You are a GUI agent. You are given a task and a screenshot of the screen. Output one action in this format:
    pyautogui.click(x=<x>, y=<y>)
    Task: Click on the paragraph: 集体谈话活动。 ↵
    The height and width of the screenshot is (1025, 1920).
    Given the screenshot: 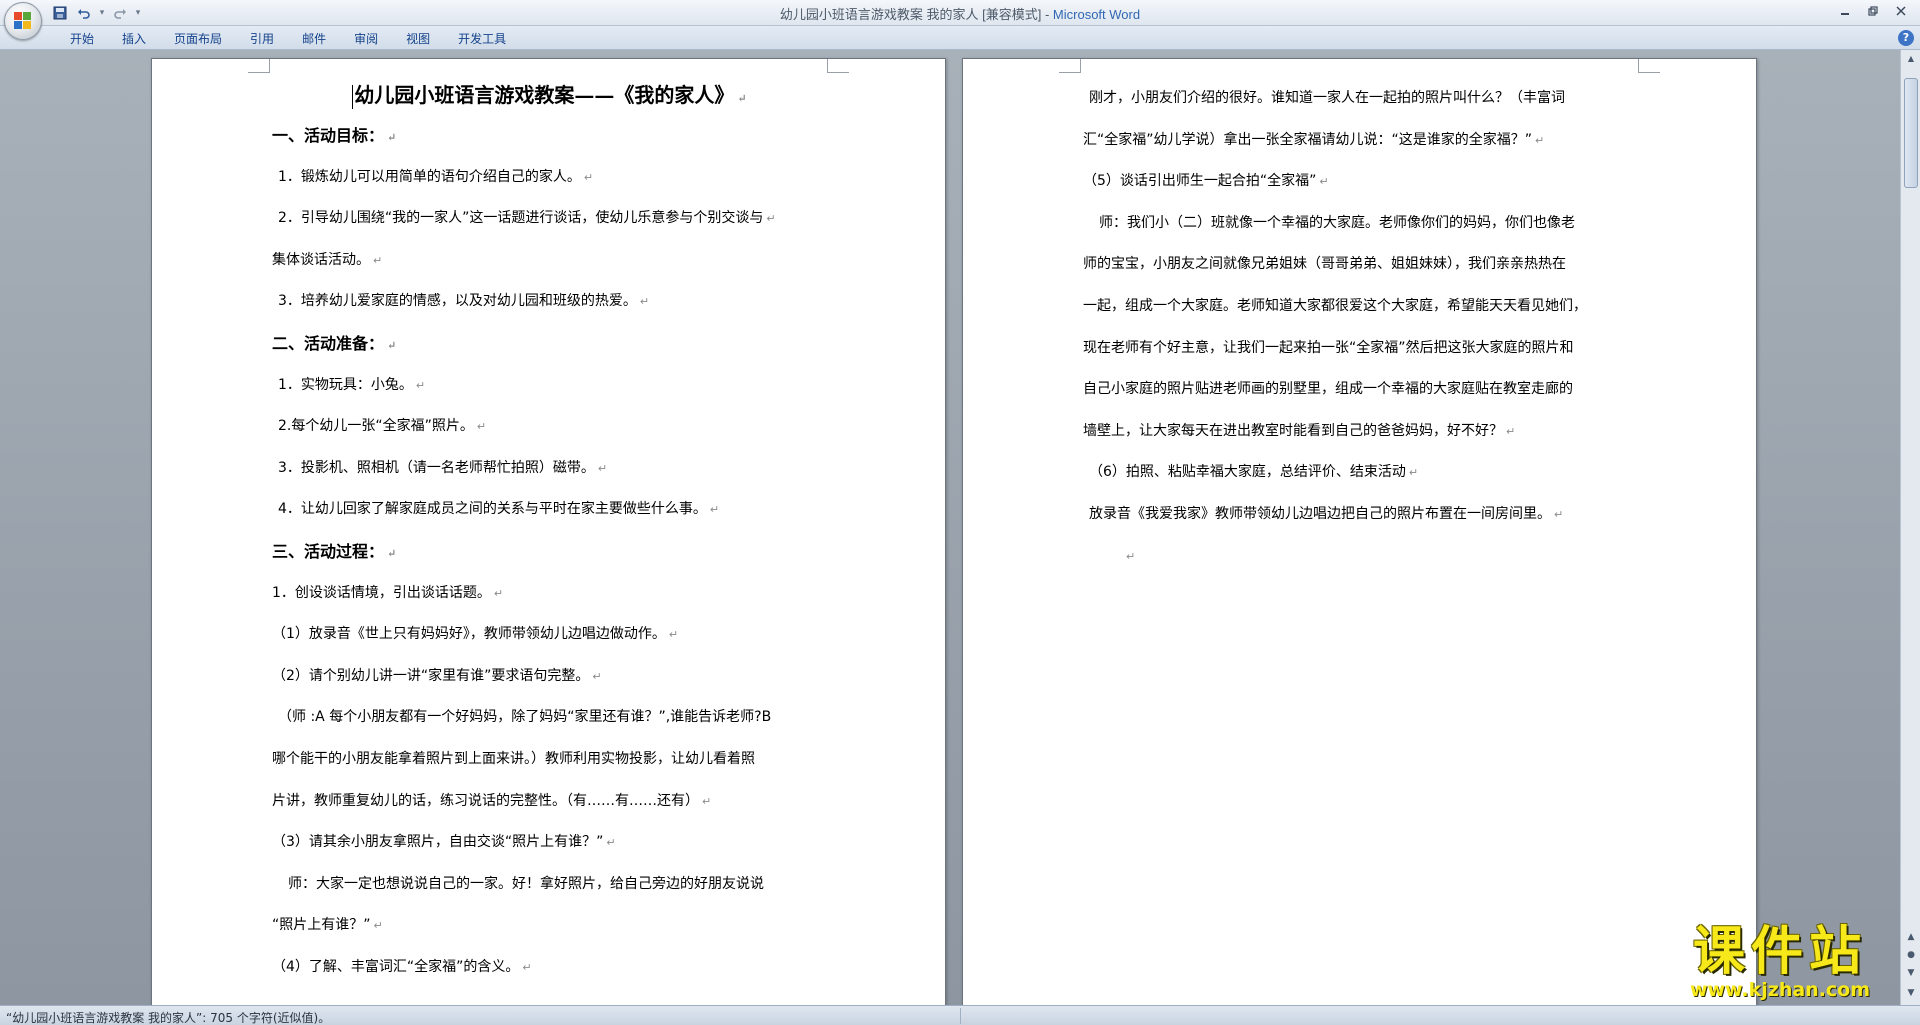 What is the action you would take?
    pyautogui.click(x=327, y=259)
    